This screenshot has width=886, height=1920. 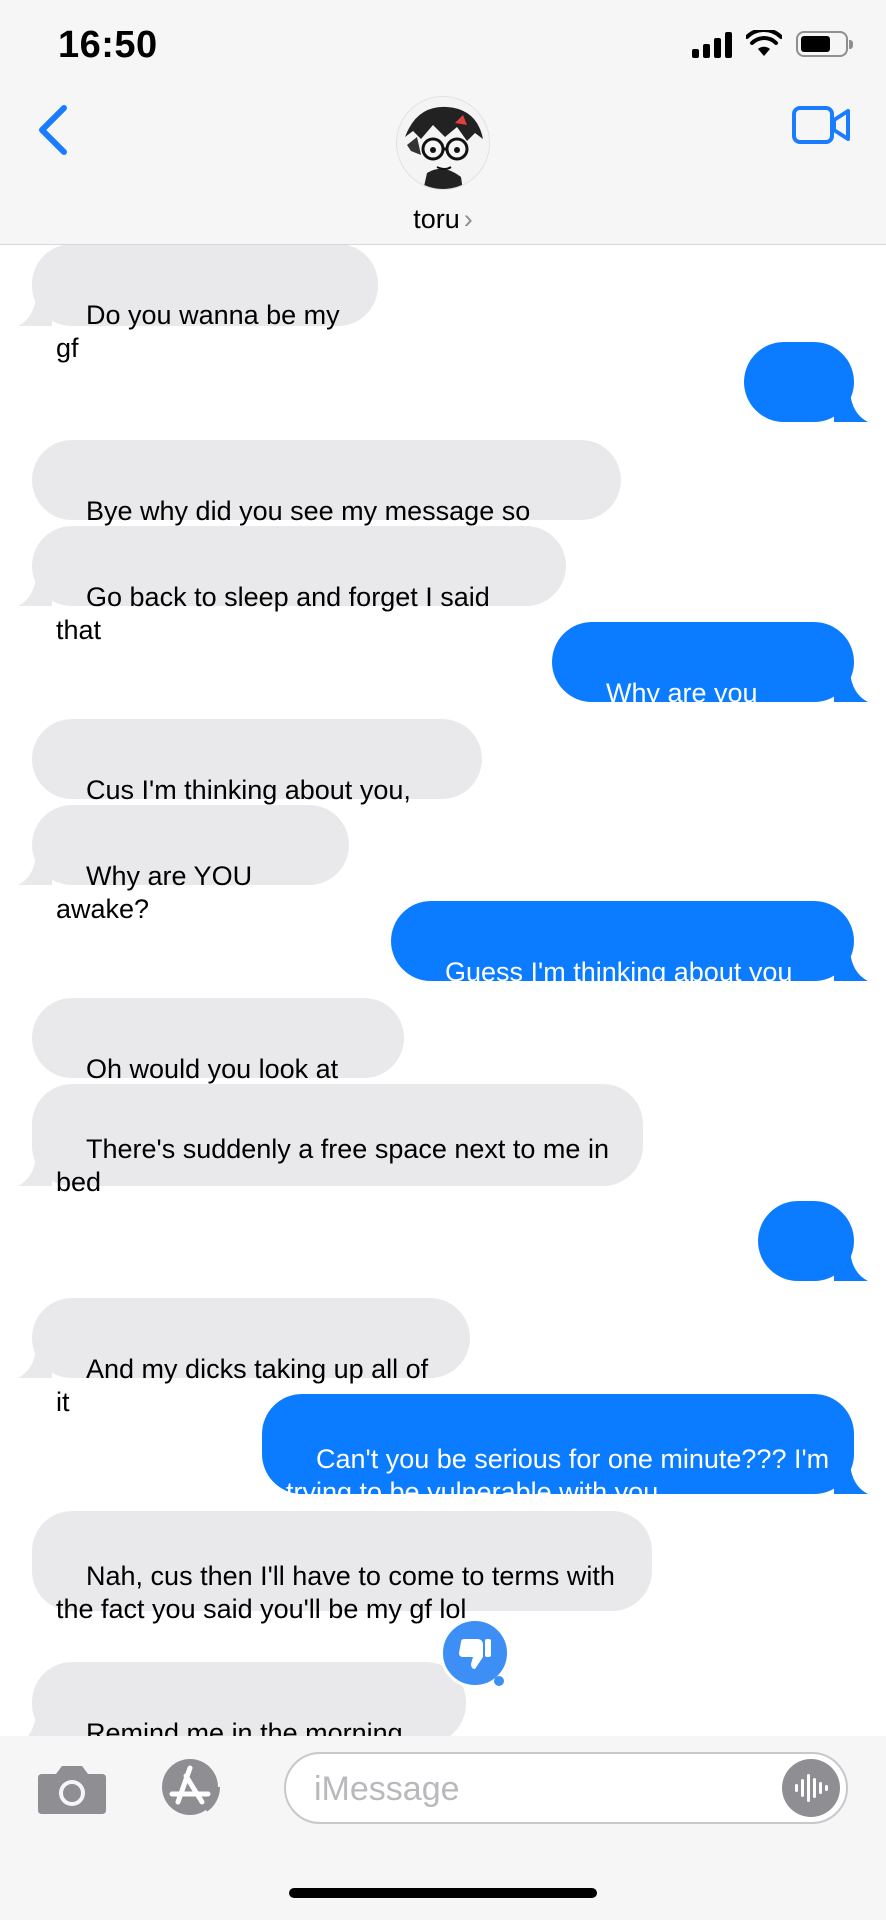 What do you see at coordinates (824, 44) in the screenshot?
I see `battery-icon` at bounding box center [824, 44].